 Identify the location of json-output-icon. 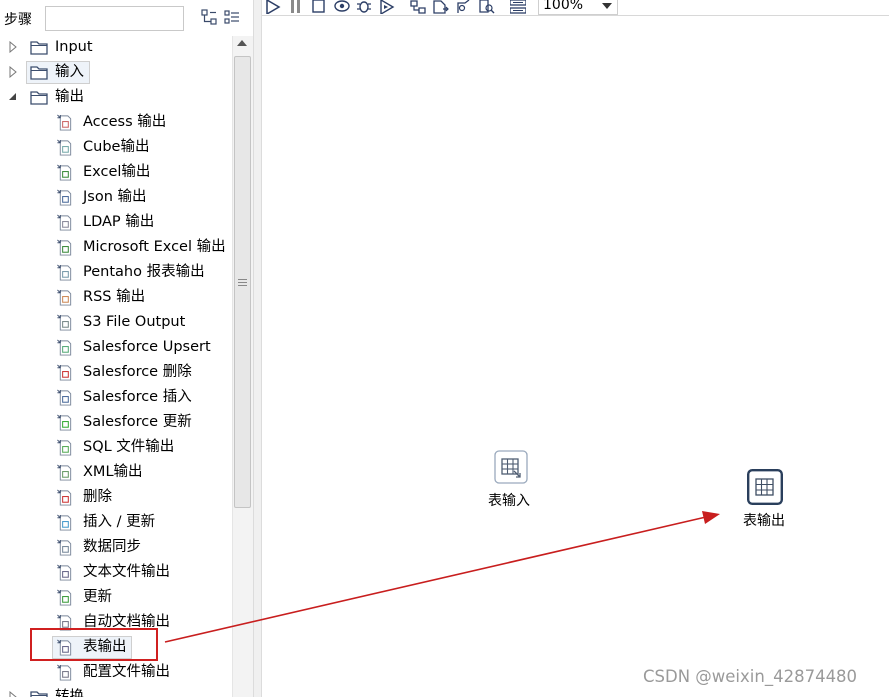
(64, 197).